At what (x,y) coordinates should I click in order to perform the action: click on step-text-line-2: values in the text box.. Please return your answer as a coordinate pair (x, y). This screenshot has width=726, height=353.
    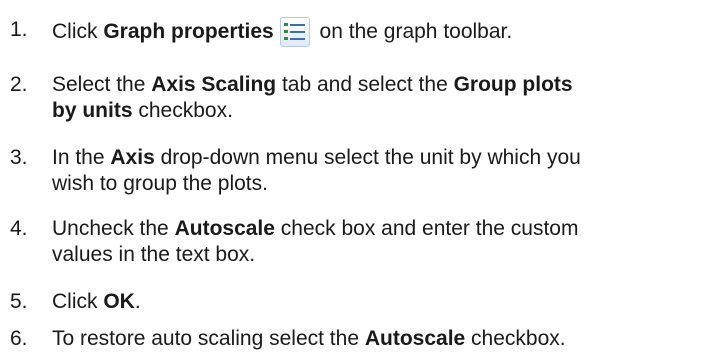
    Looking at the image, I should click on (154, 254).